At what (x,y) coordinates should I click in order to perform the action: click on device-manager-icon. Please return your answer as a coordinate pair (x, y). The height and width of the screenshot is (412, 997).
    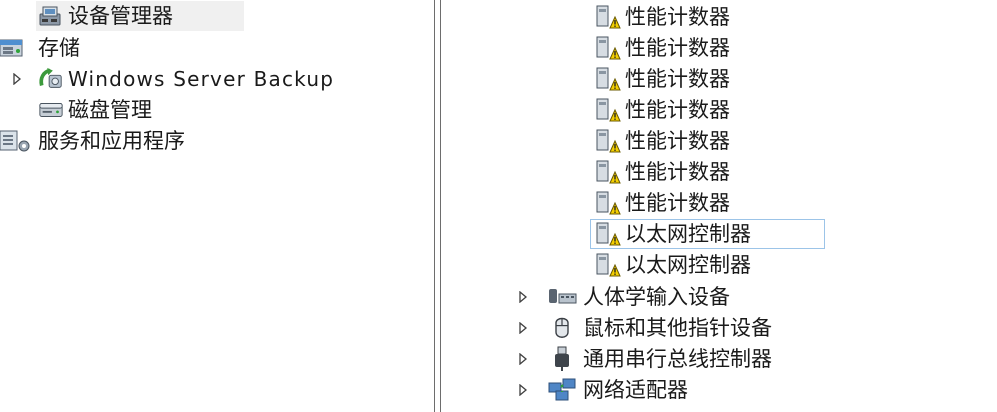
    Looking at the image, I should click on (51, 16).